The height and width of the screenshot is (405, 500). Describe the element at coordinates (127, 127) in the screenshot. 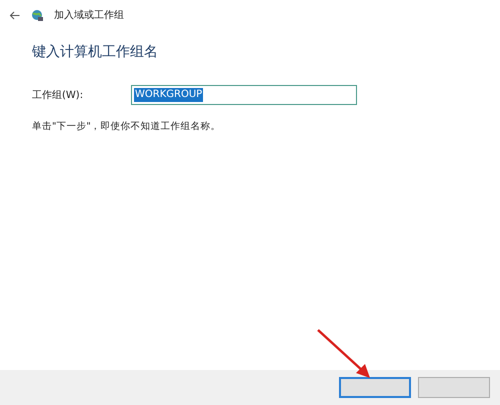

I see `hint-text: 单击"下一步"，即使你不知道工作组名称。` at that location.